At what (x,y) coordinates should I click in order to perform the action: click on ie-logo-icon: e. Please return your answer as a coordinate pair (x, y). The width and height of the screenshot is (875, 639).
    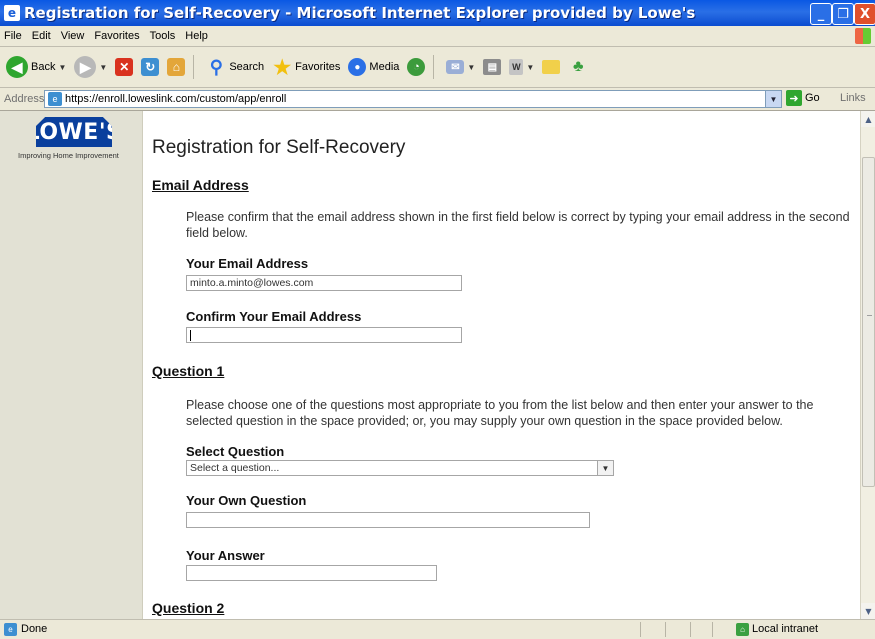
    Looking at the image, I should click on (12, 13).